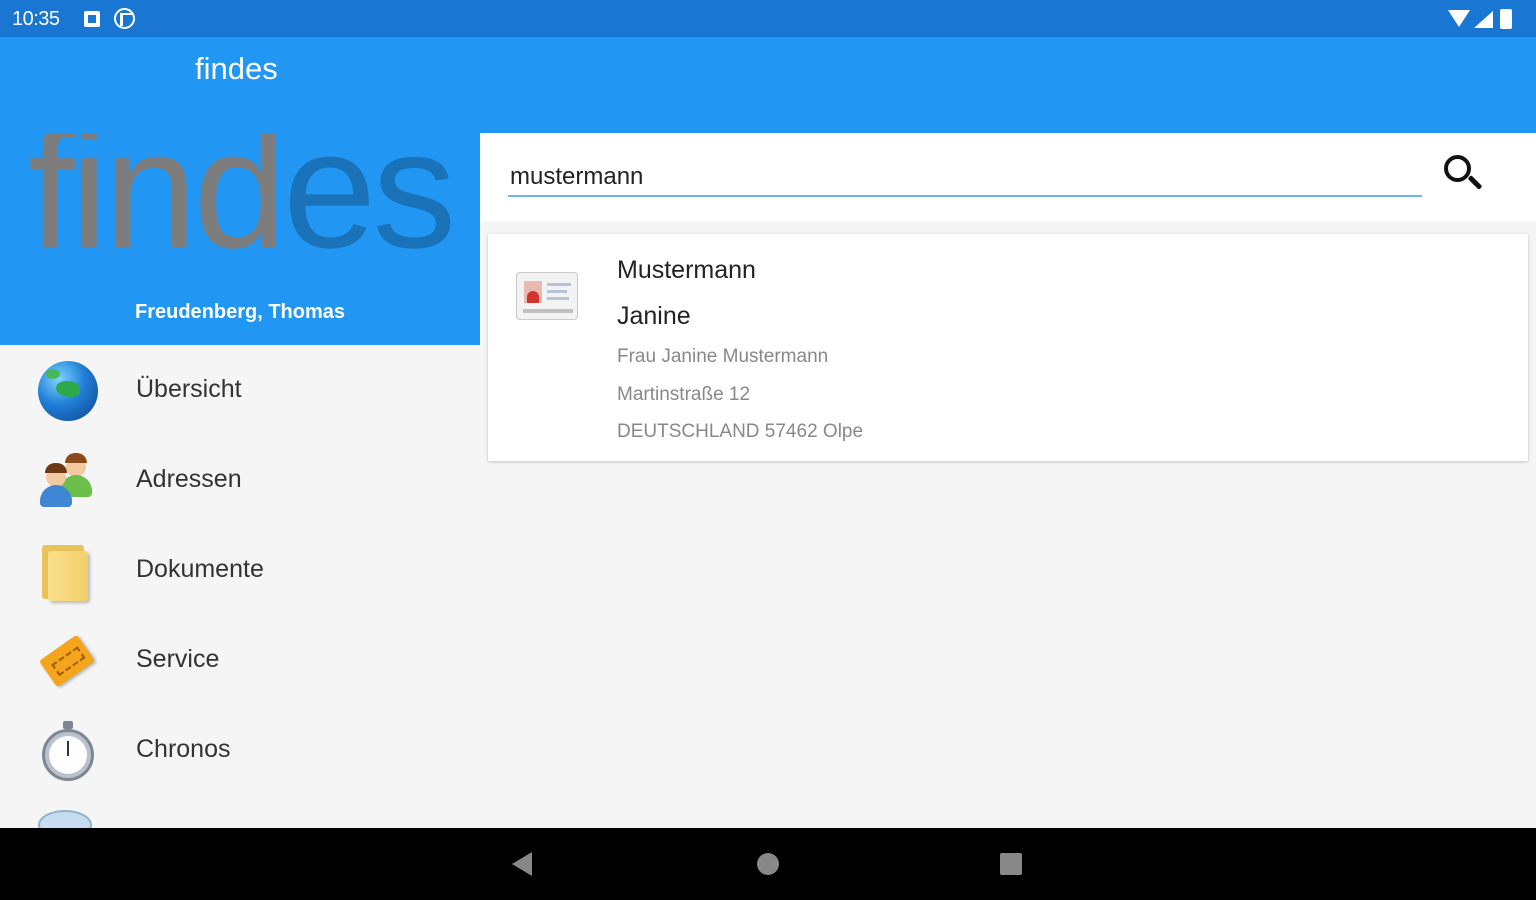 The image size is (1536, 900). I want to click on result-full-name: Frau Janine Mustermann, so click(723, 356).